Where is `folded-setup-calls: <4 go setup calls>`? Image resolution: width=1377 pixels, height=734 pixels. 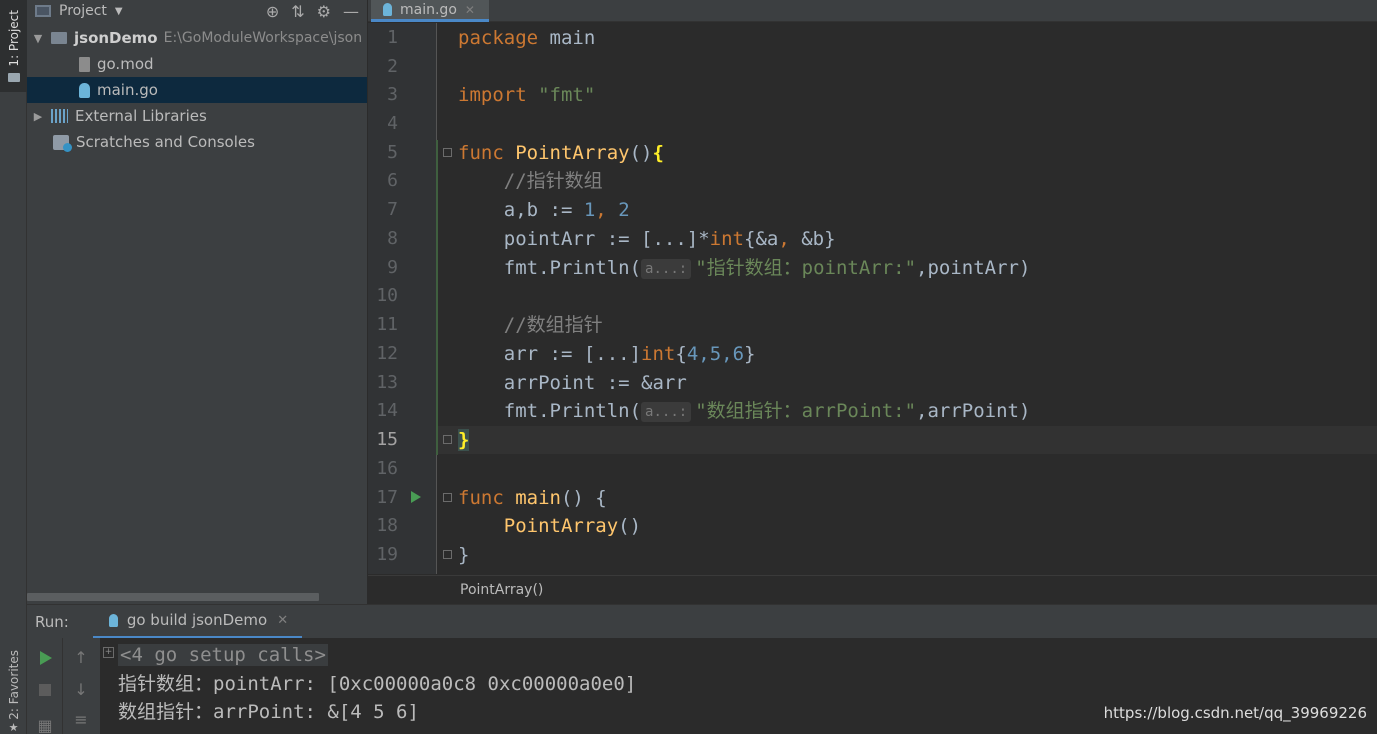
folded-setup-calls: <4 go setup calls> is located at coordinates (223, 655).